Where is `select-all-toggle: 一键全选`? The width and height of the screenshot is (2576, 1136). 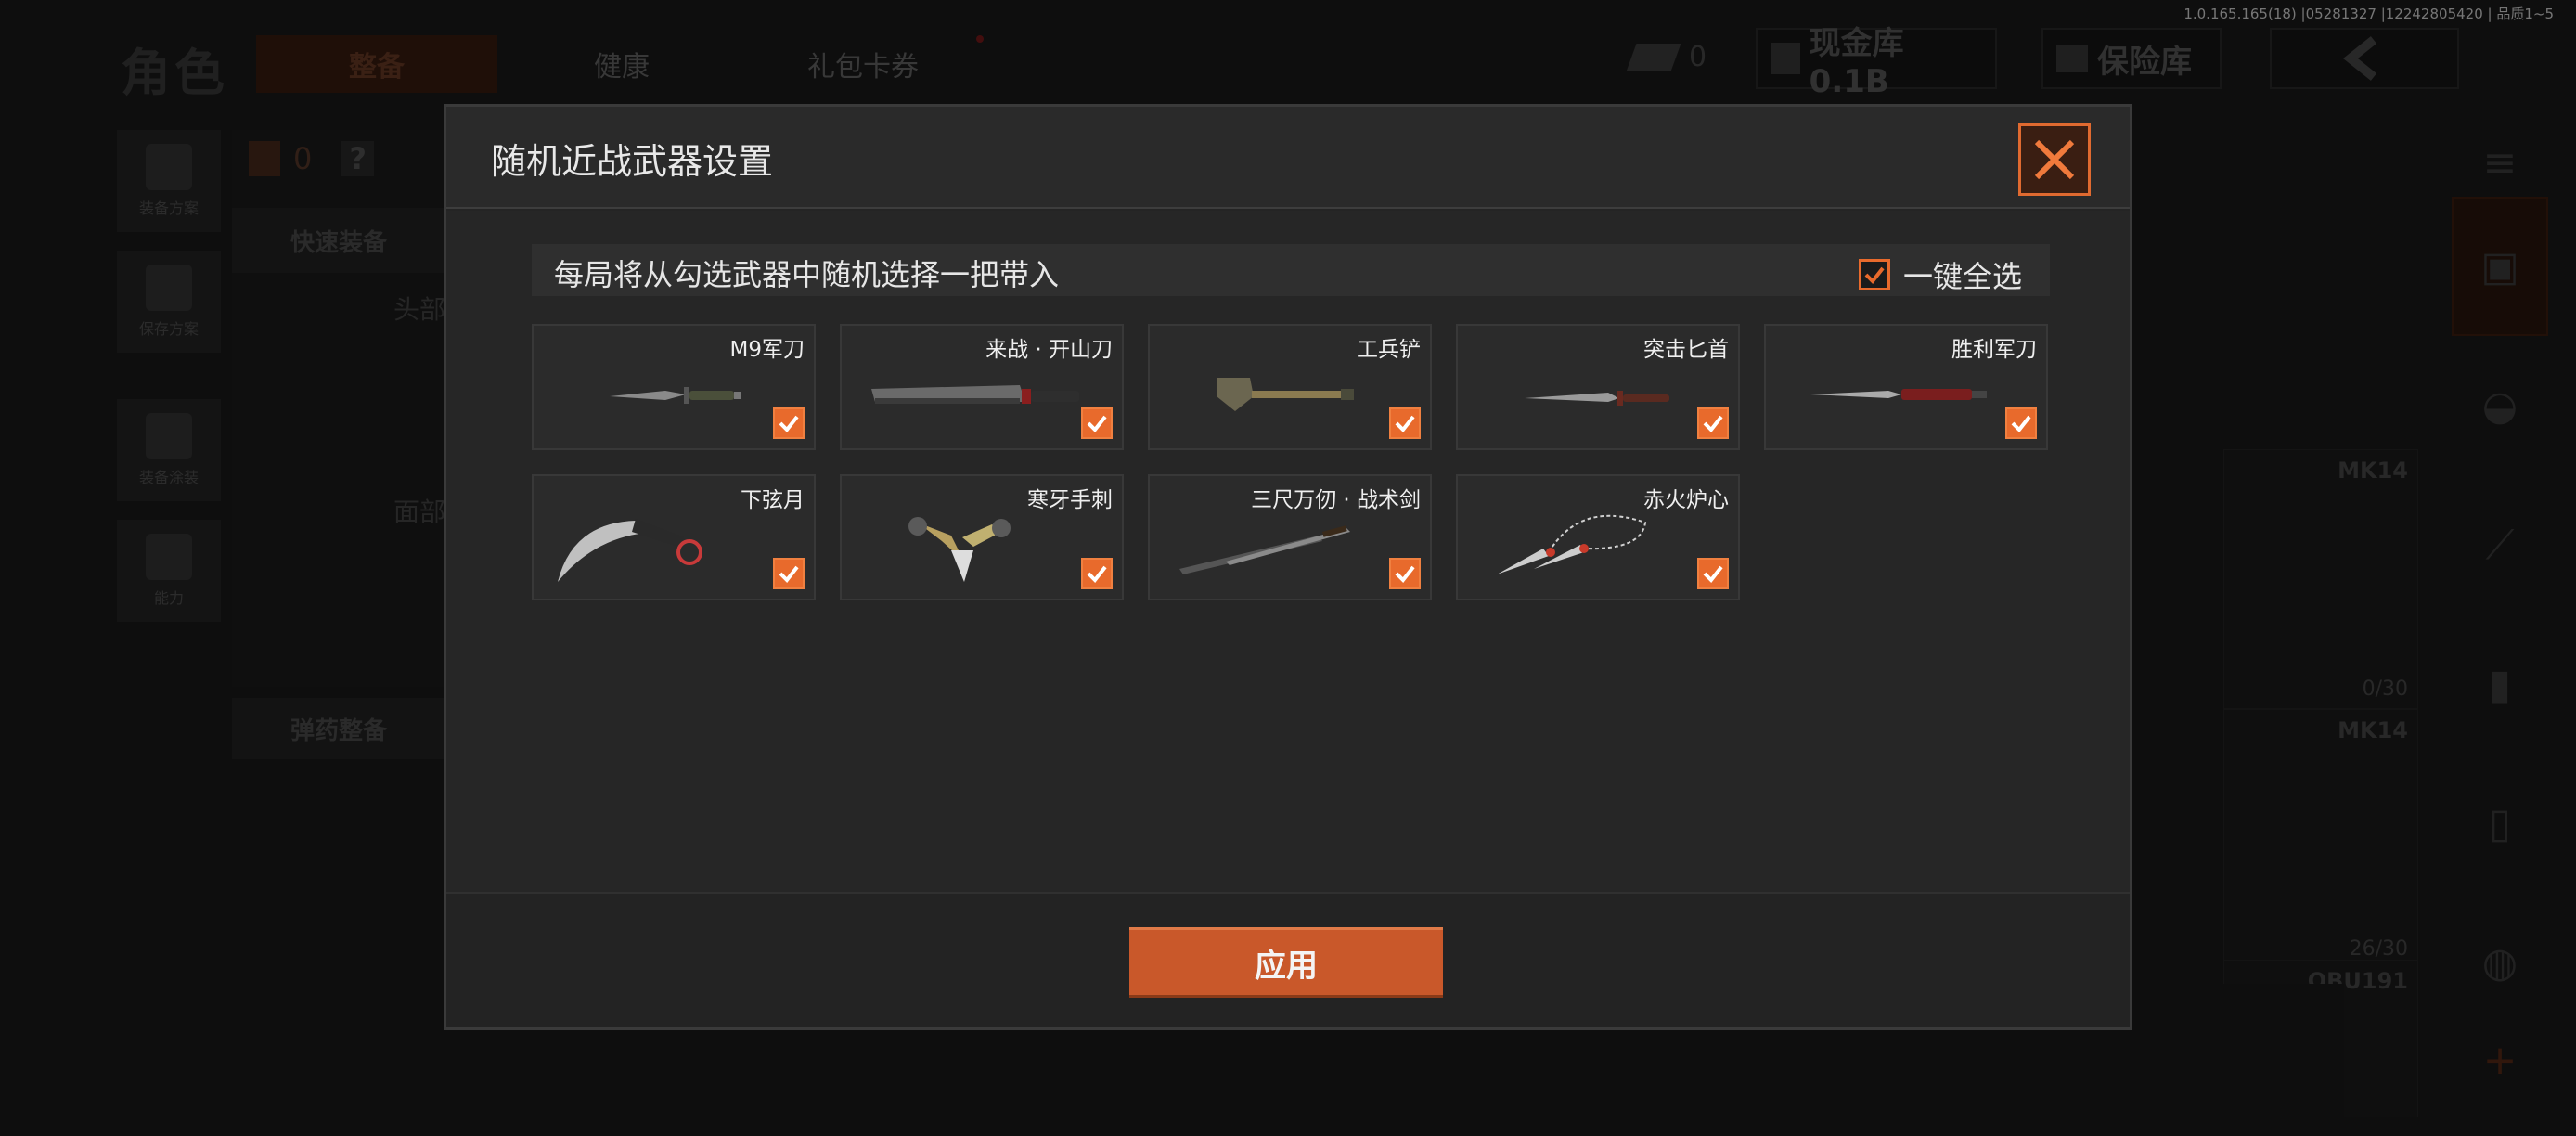 select-all-toggle: 一键全选 is located at coordinates (1940, 274).